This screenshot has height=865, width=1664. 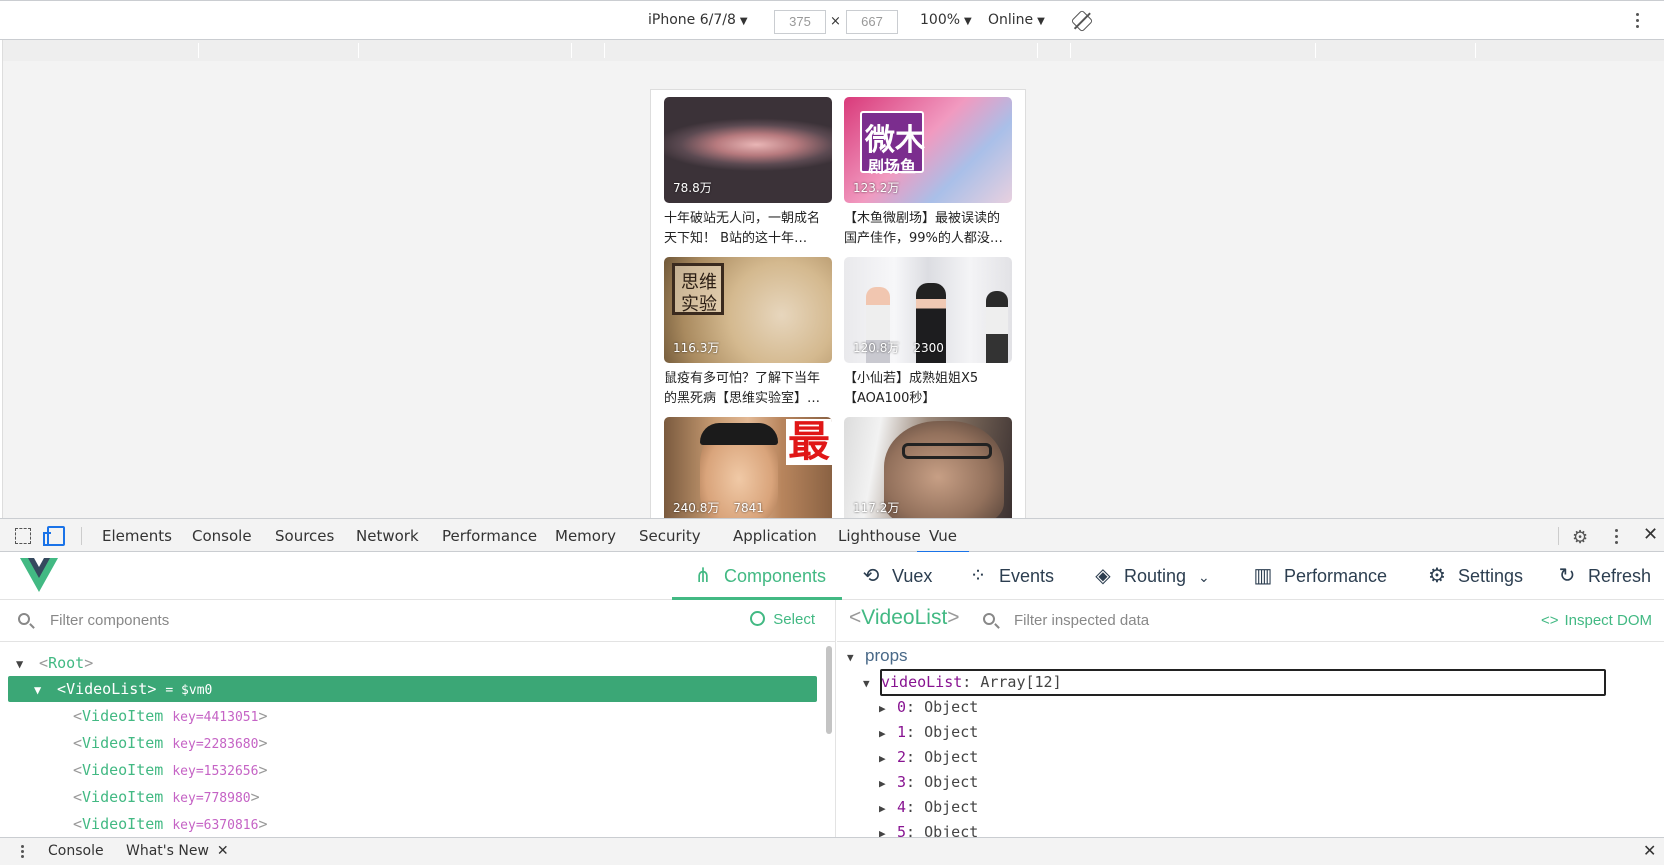 I want to click on tab-vue: Vue, so click(x=943, y=540).